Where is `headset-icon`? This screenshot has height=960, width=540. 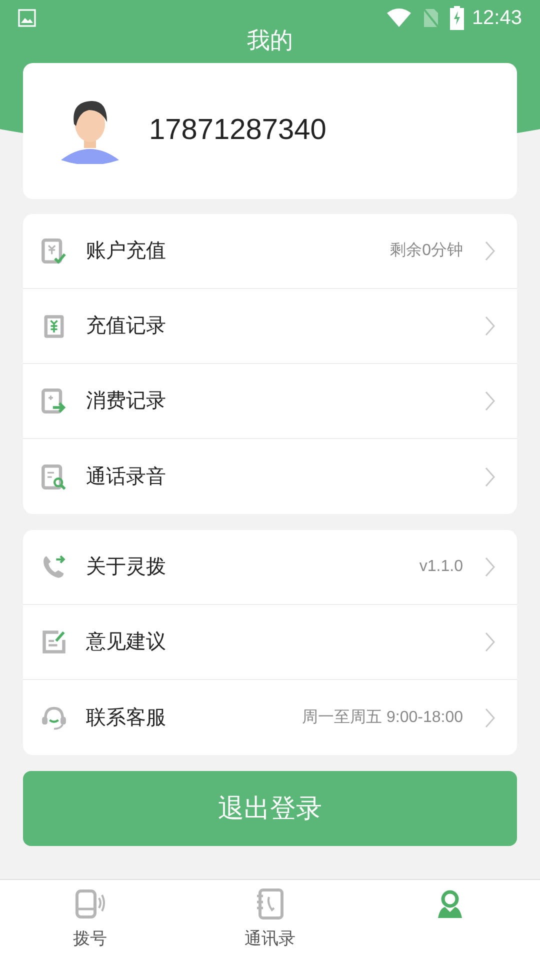 headset-icon is located at coordinates (54, 717).